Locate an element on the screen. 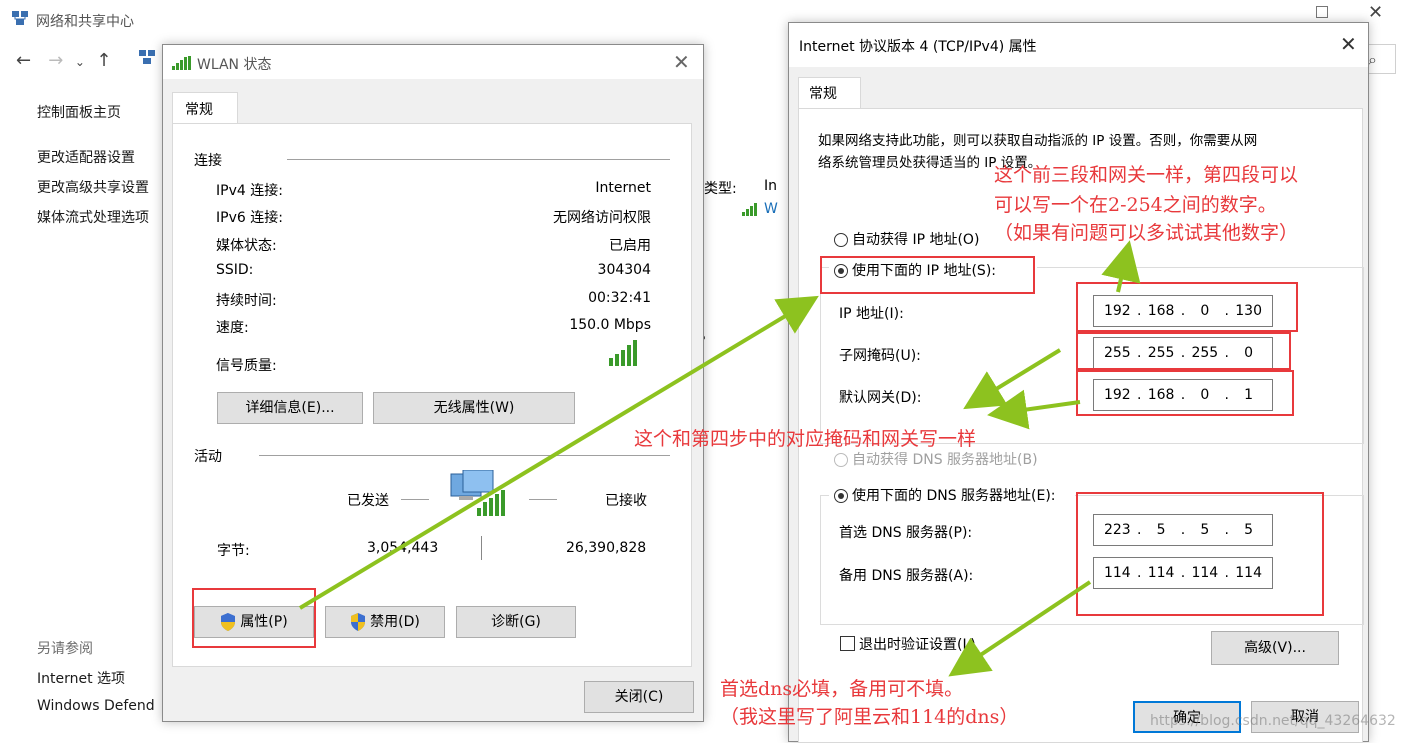 The width and height of the screenshot is (1408, 743). arrow-up-to-ip is located at coordinates (1121, 266).